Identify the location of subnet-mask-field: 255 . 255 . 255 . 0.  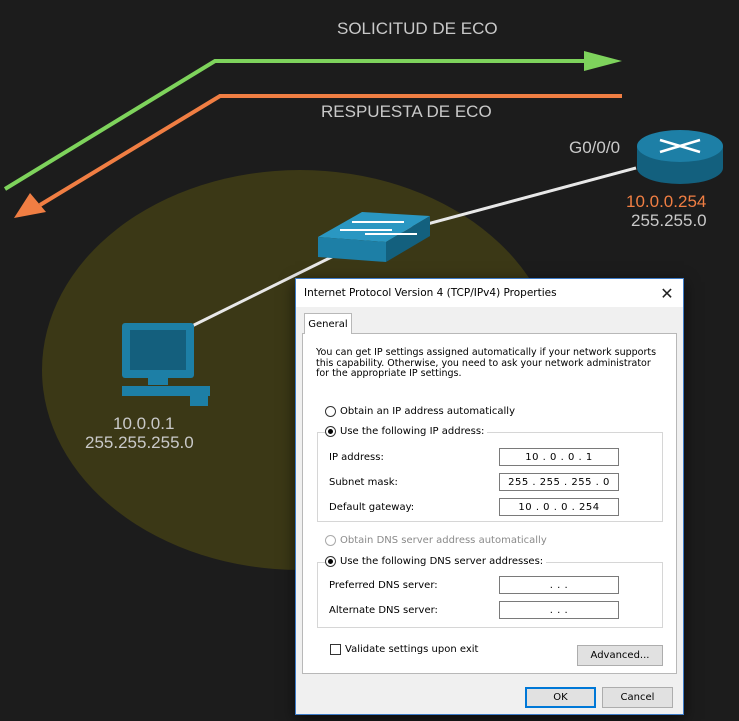
(559, 482).